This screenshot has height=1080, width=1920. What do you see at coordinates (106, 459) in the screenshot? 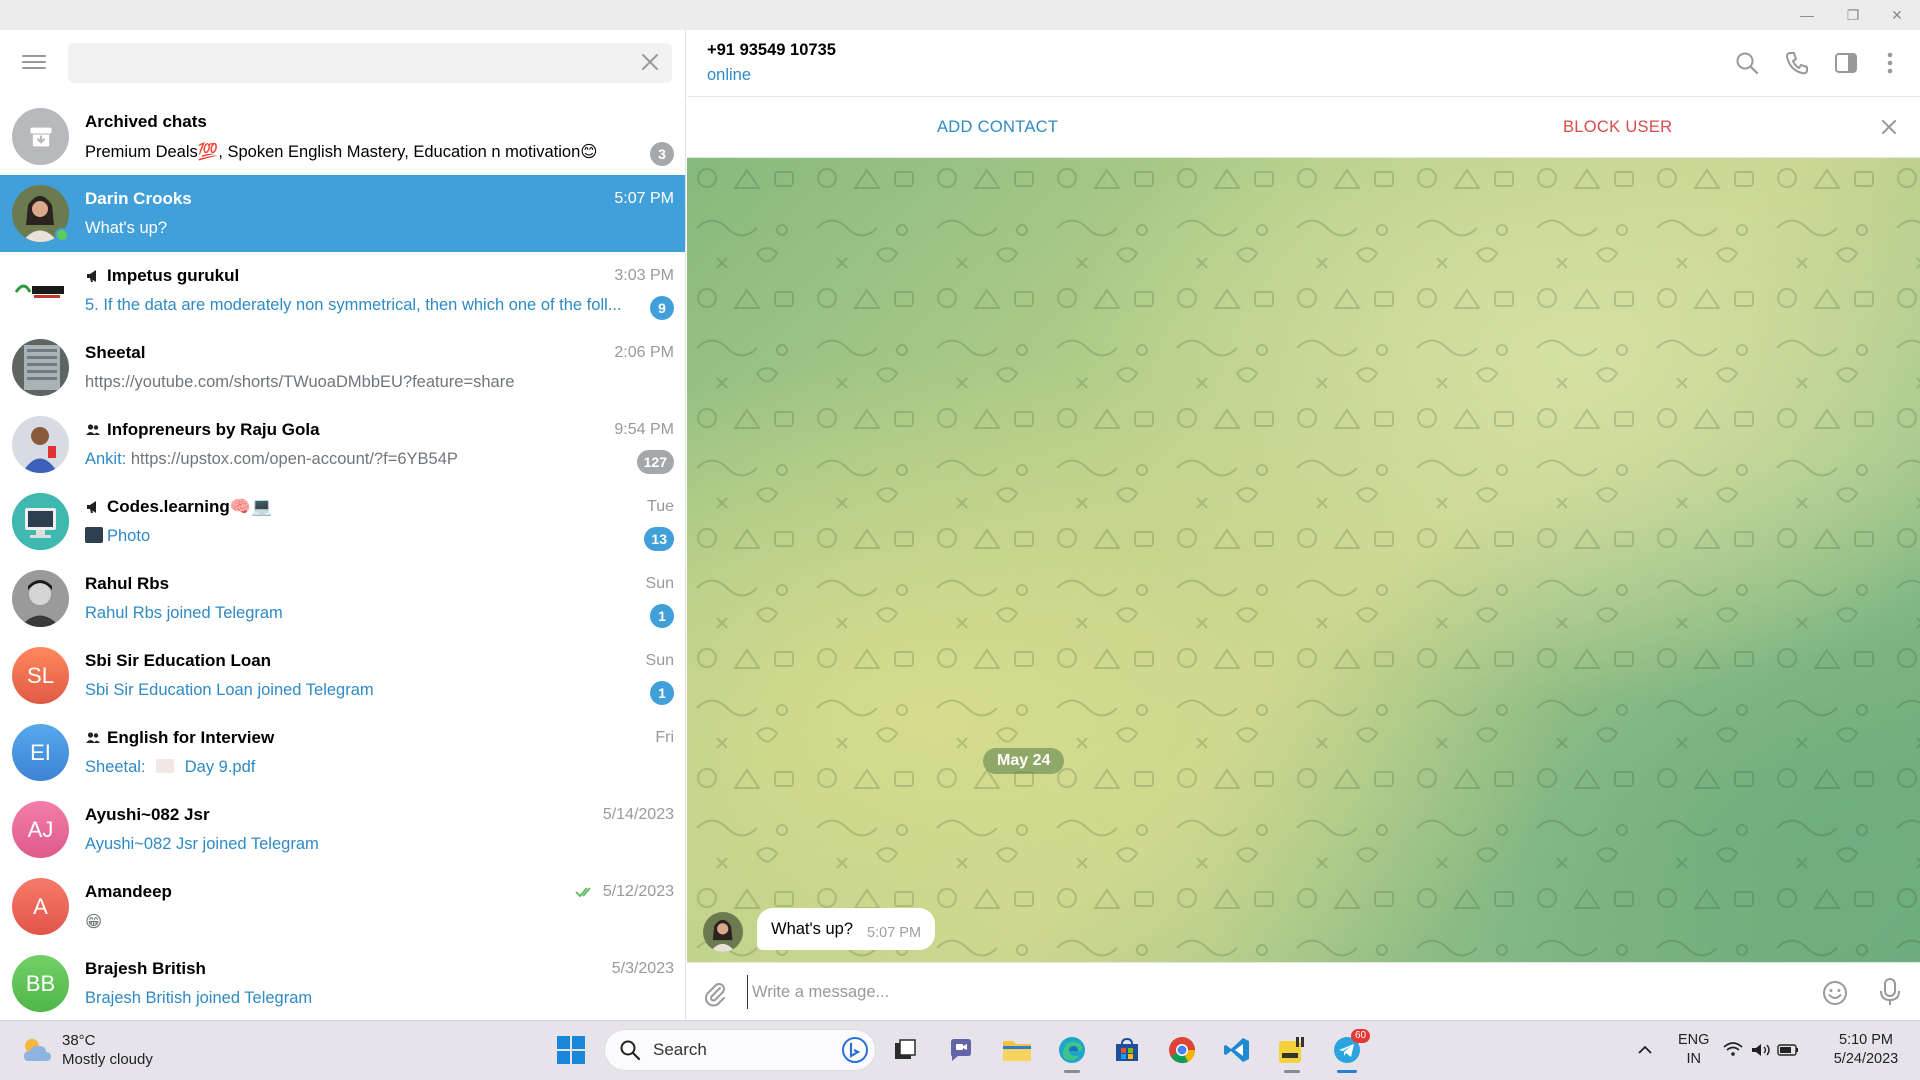
I see `preview-sender: Ankit:` at bounding box center [106, 459].